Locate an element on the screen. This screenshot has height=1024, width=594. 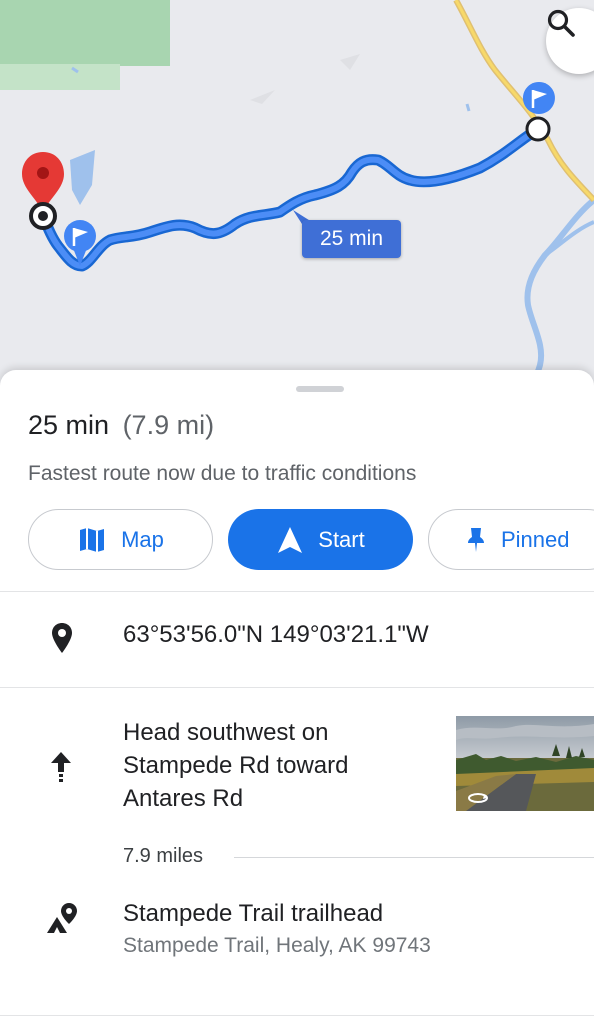
terrain is located at coordinates (262, 97).